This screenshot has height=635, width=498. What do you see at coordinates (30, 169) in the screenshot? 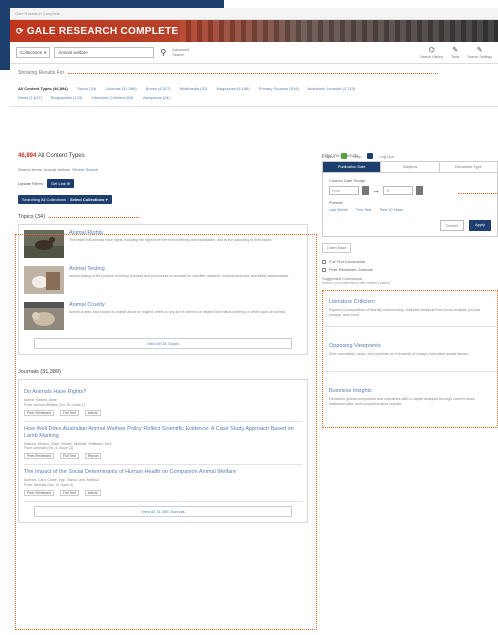
I see `search-terms-prefix: Search terms:` at bounding box center [30, 169].